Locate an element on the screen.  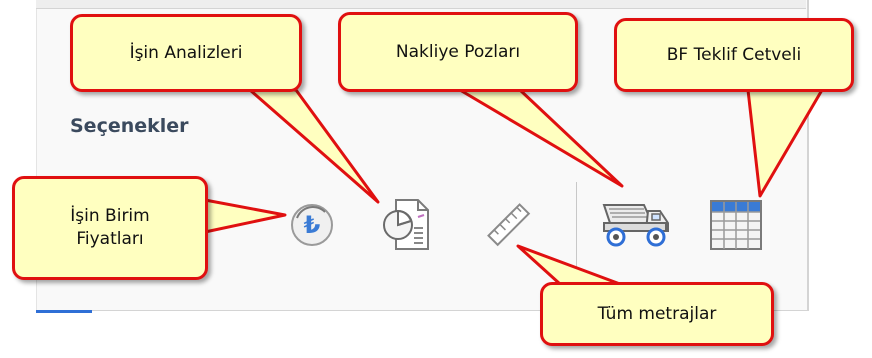
metrajlar-button is located at coordinates (509, 225).